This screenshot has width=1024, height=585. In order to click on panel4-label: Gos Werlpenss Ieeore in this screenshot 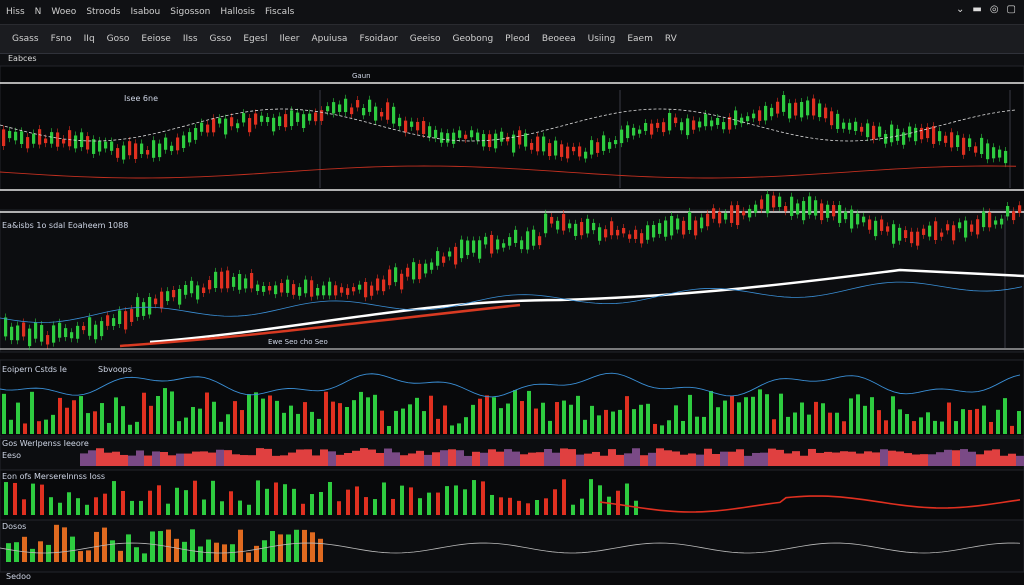, I will do `click(45, 443)`.